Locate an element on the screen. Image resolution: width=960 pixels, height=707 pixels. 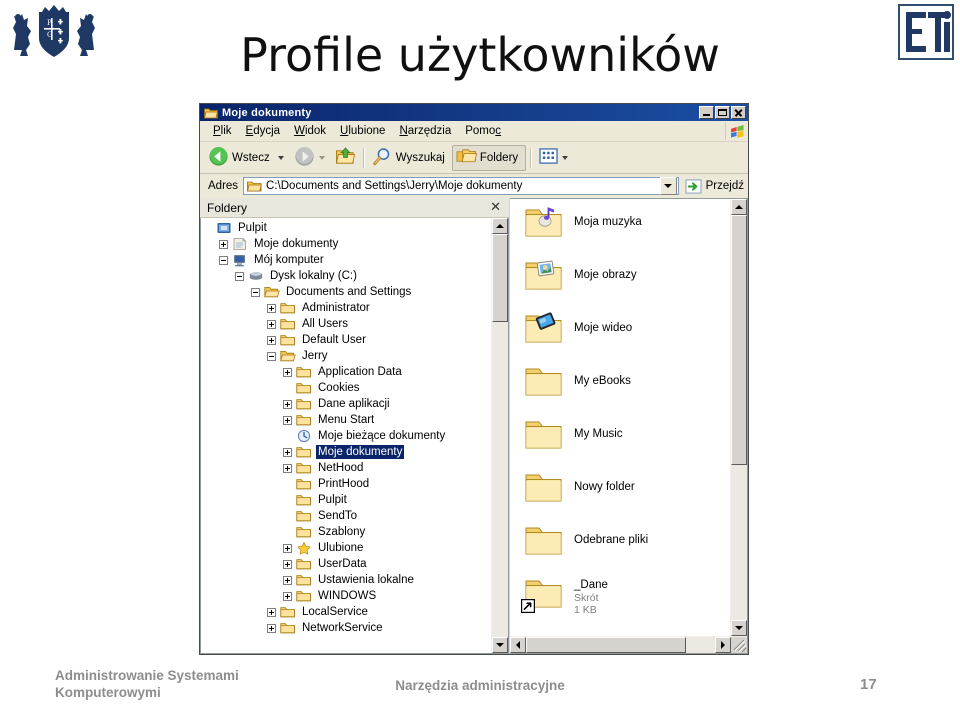
tree-item: PrintHood is located at coordinates (347, 484).